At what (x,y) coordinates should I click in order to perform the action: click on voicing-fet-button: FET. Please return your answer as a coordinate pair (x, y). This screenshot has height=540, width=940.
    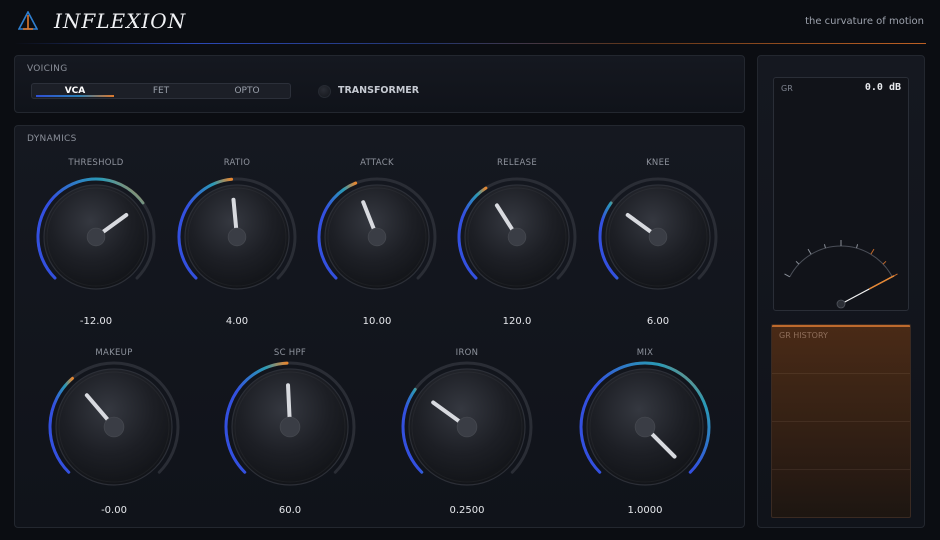
    Looking at the image, I should click on (161, 91).